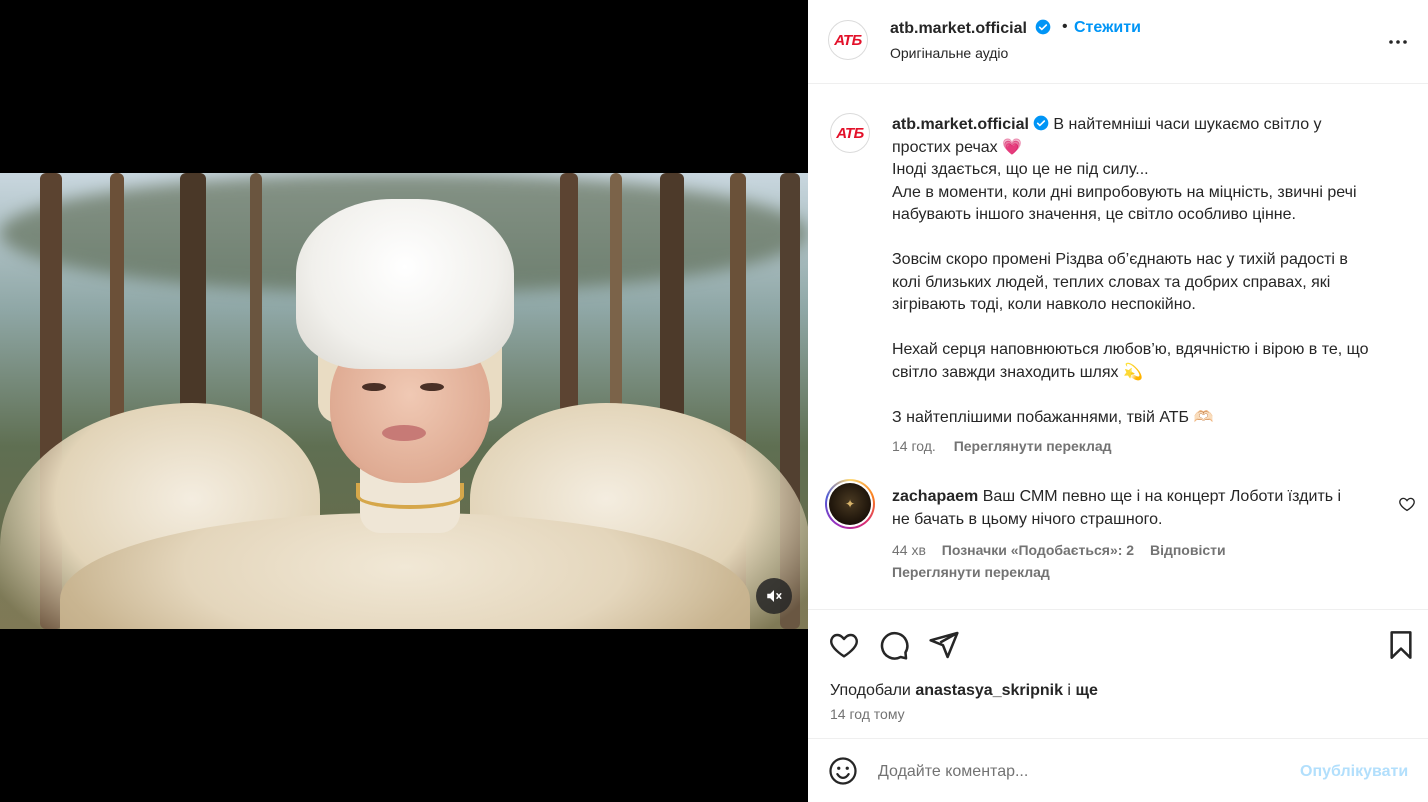  I want to click on caption-line: світло завжди знаходить шлях 💫, so click(1017, 372).